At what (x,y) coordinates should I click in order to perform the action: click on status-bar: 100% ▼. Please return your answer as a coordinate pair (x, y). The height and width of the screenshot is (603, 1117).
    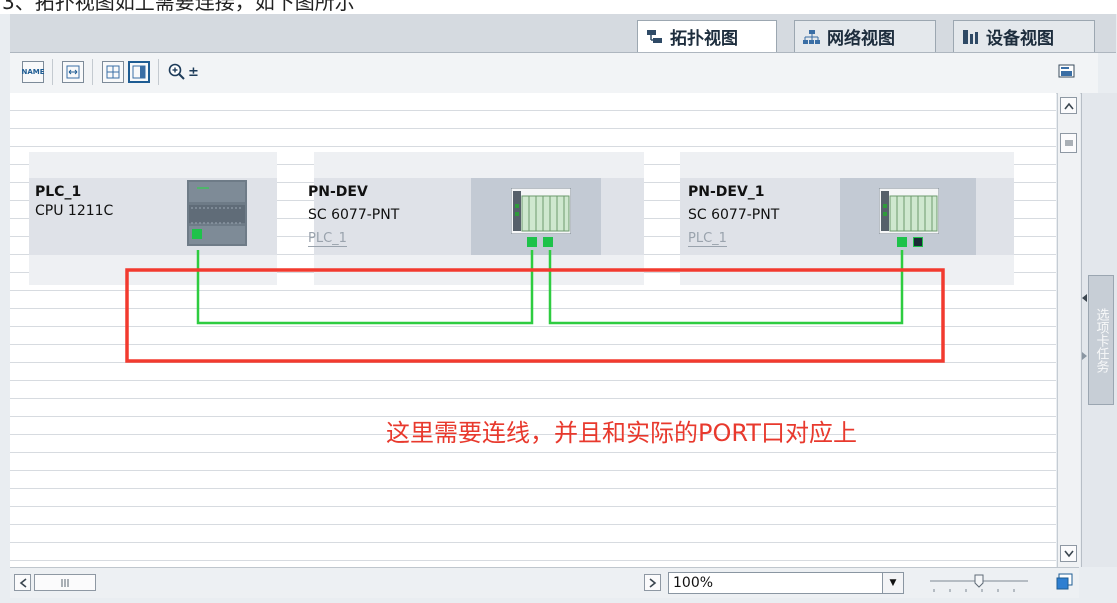
    Looking at the image, I should click on (544, 582).